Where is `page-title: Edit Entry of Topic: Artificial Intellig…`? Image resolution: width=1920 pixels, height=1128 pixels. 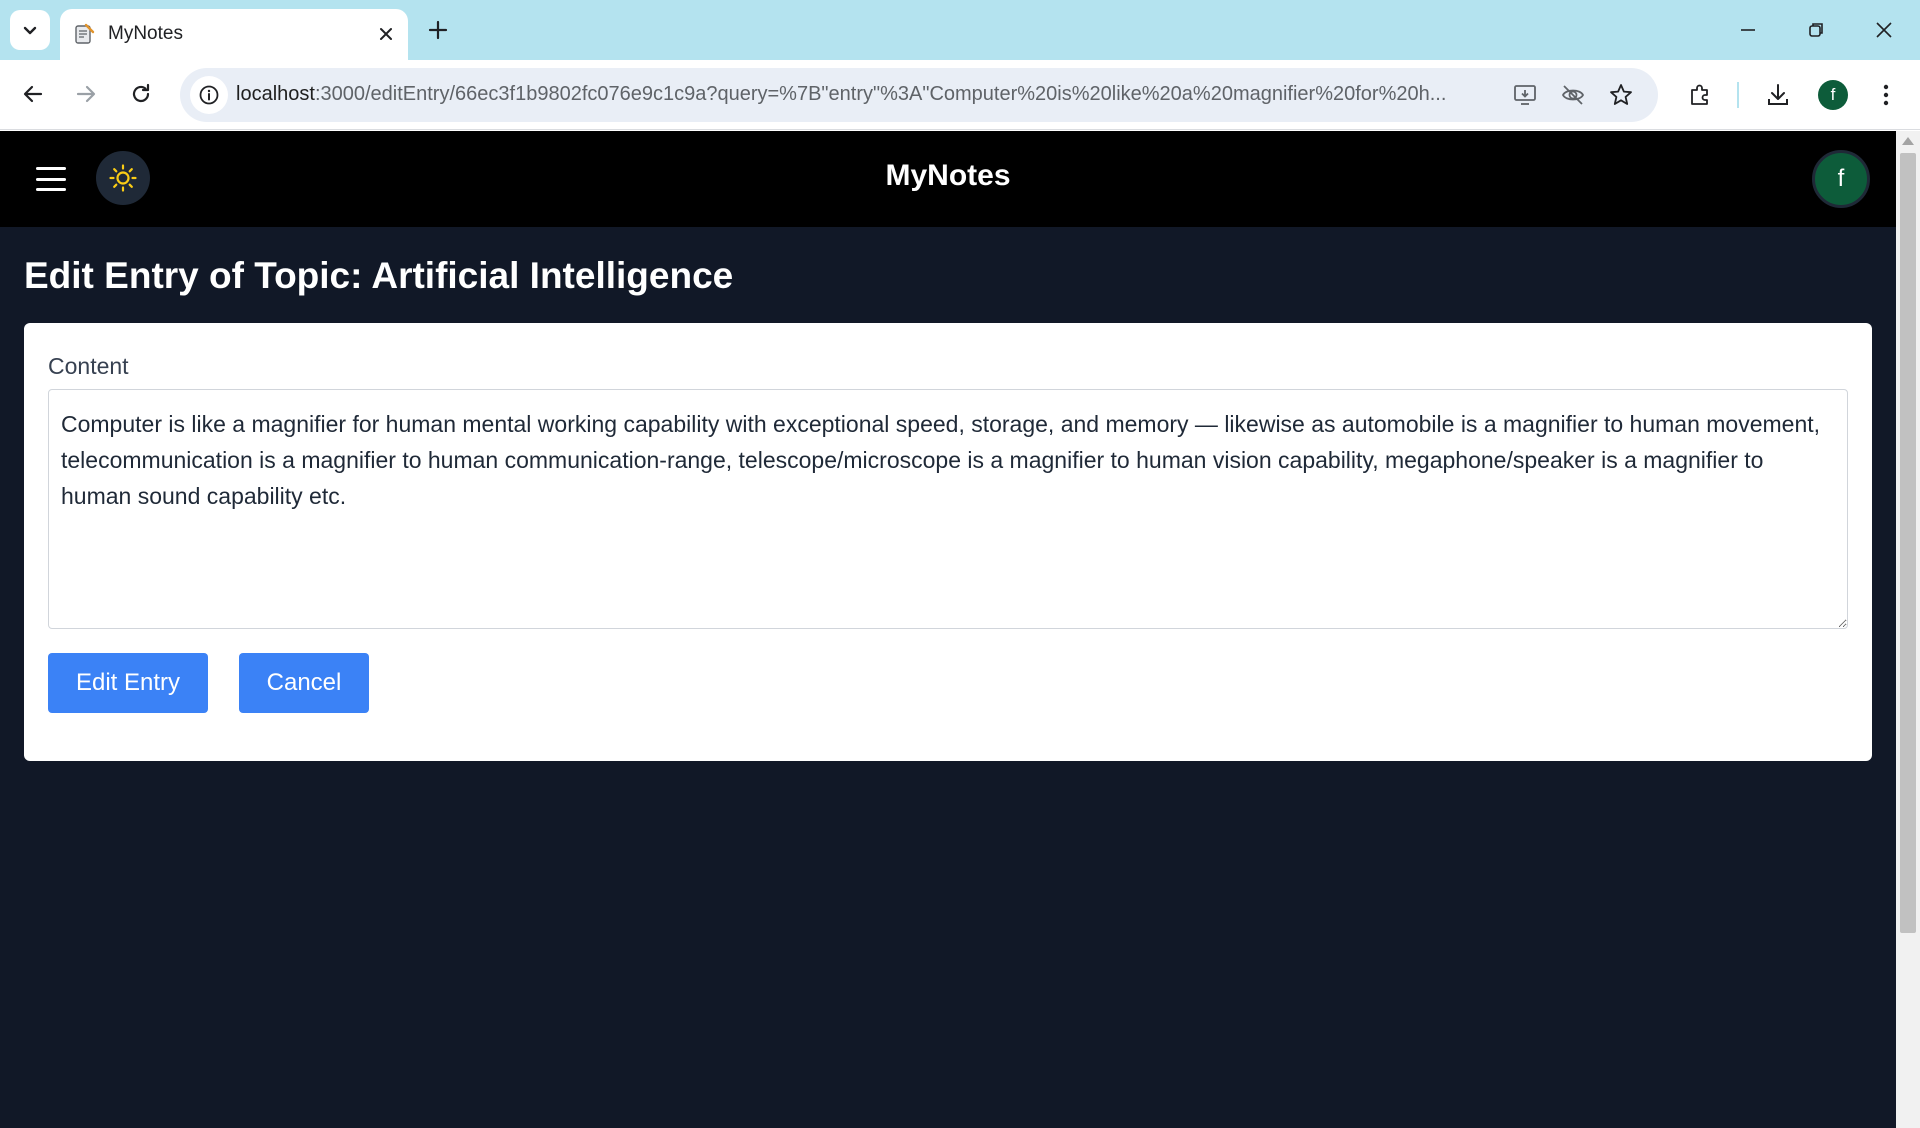 page-title: Edit Entry of Topic: Artificial Intellig… is located at coordinates (379, 275).